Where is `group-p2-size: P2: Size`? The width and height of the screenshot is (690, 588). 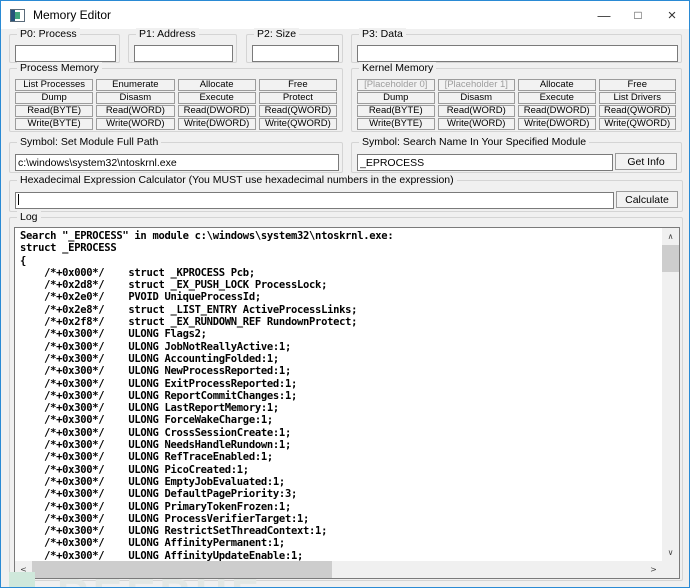 group-p2-size: P2: Size is located at coordinates (294, 45).